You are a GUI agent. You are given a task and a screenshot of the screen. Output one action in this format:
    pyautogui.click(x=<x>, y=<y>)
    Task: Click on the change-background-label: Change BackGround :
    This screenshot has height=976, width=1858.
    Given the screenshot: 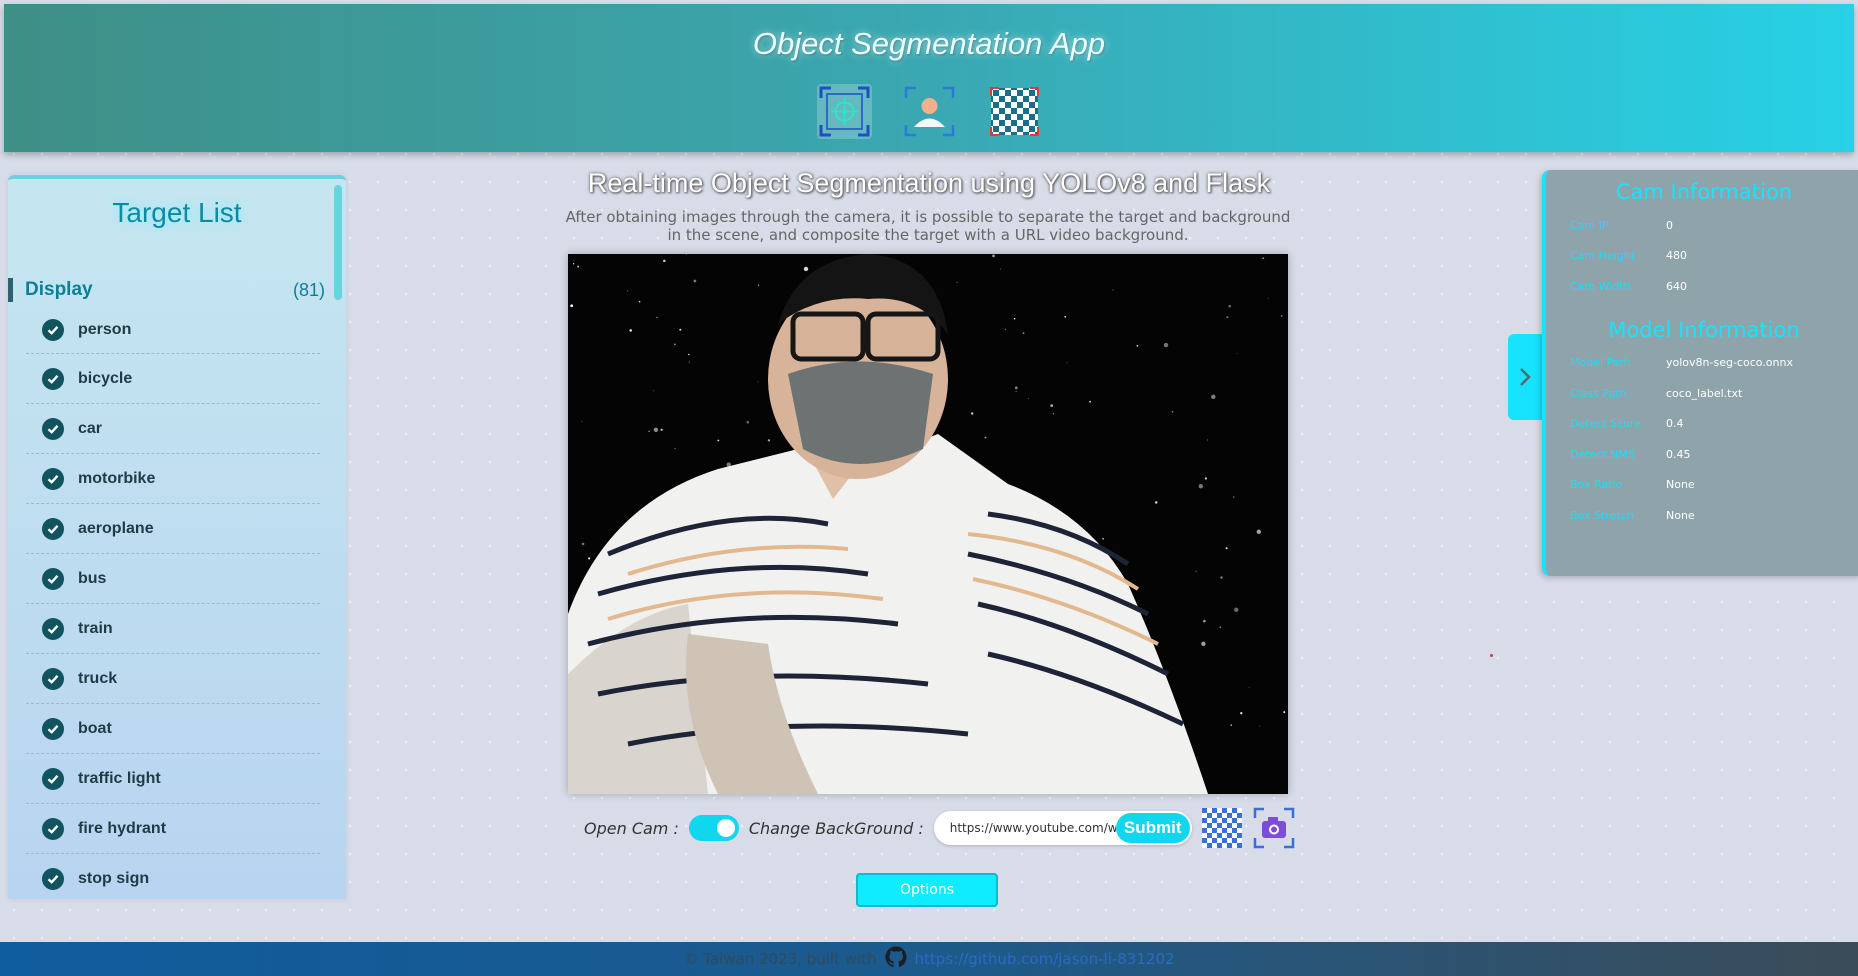 What is the action you would take?
    pyautogui.click(x=836, y=828)
    